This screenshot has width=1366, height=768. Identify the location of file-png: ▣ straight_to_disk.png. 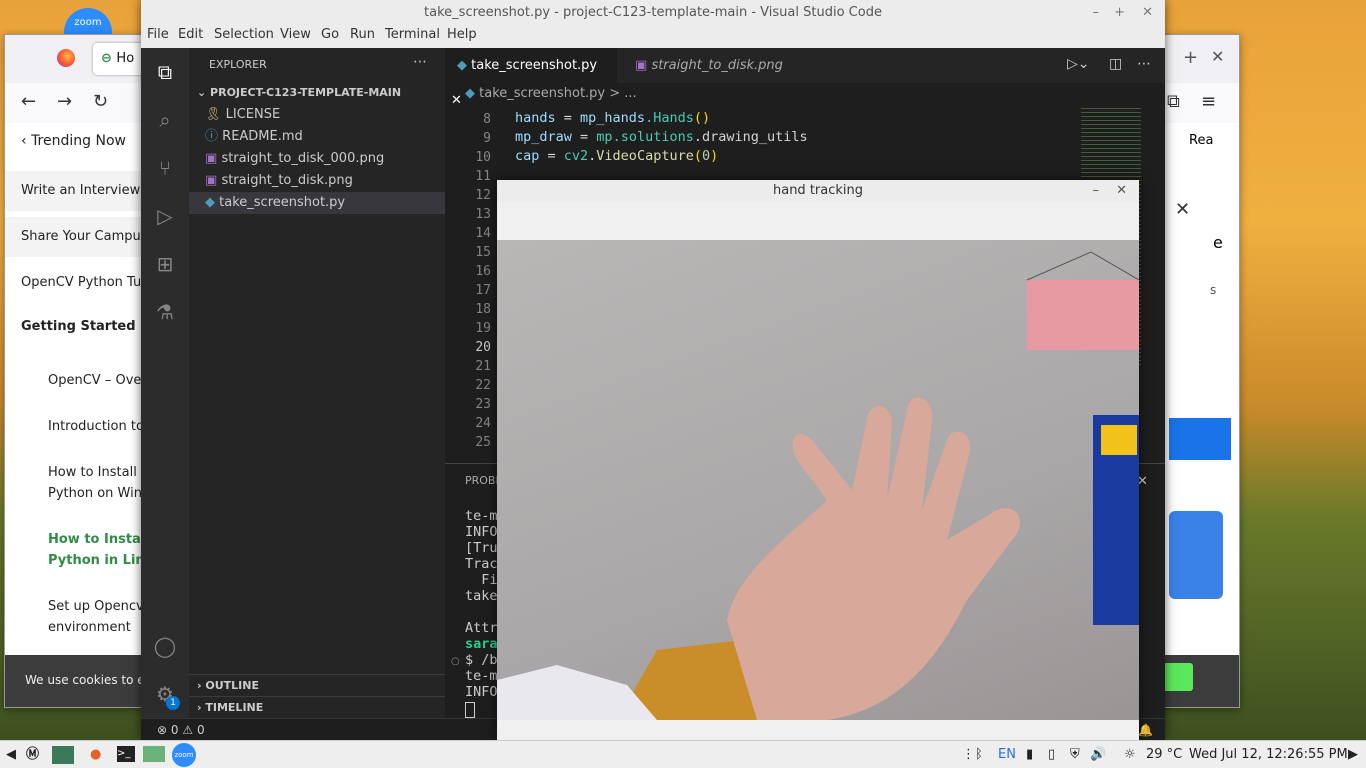
(317, 181).